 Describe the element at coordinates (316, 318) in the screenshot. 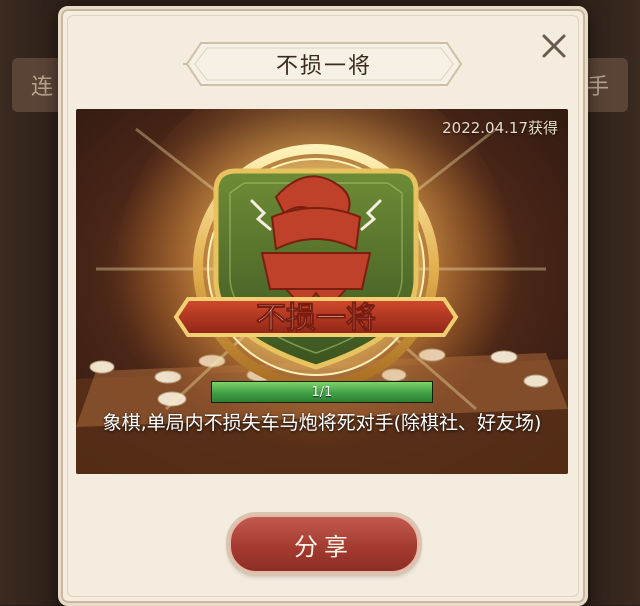

I see `badge-text: 不损一将` at that location.